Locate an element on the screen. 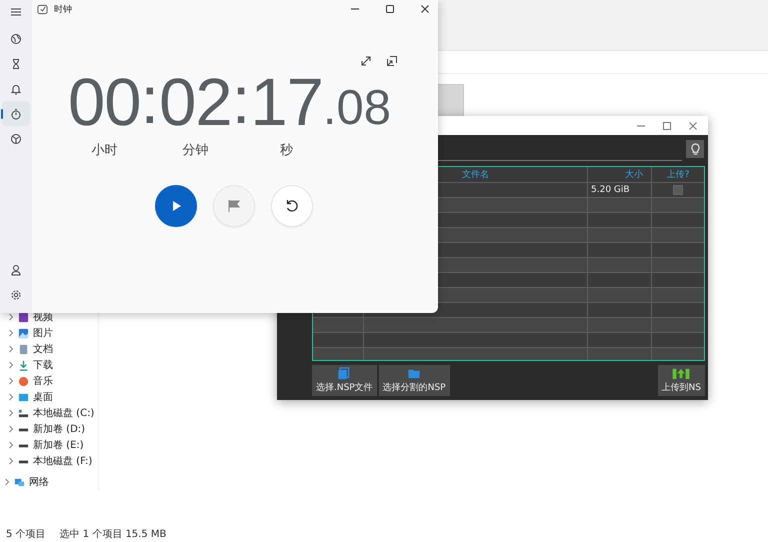 This screenshot has height=542, width=768. maximize-icon is located at coordinates (390, 9).